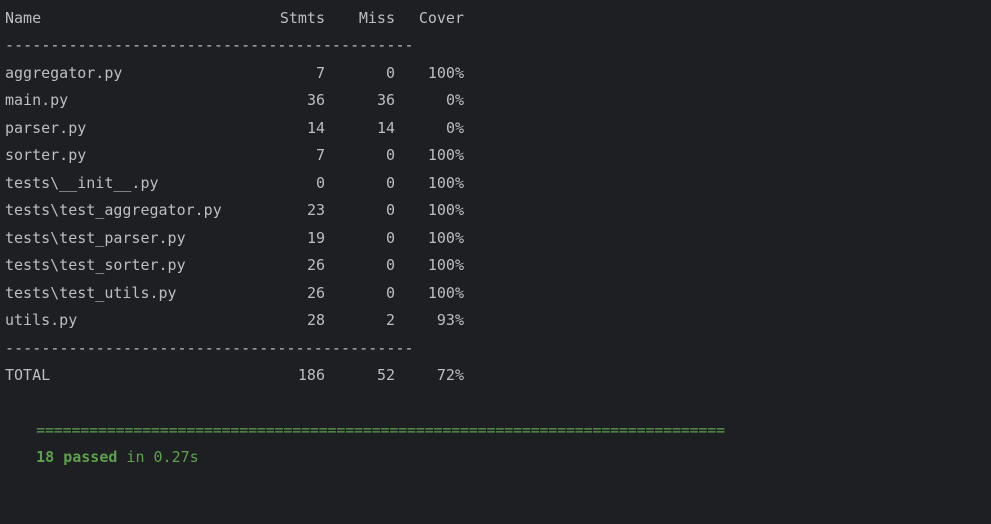  I want to click on row-stmts: 0, so click(320, 183).